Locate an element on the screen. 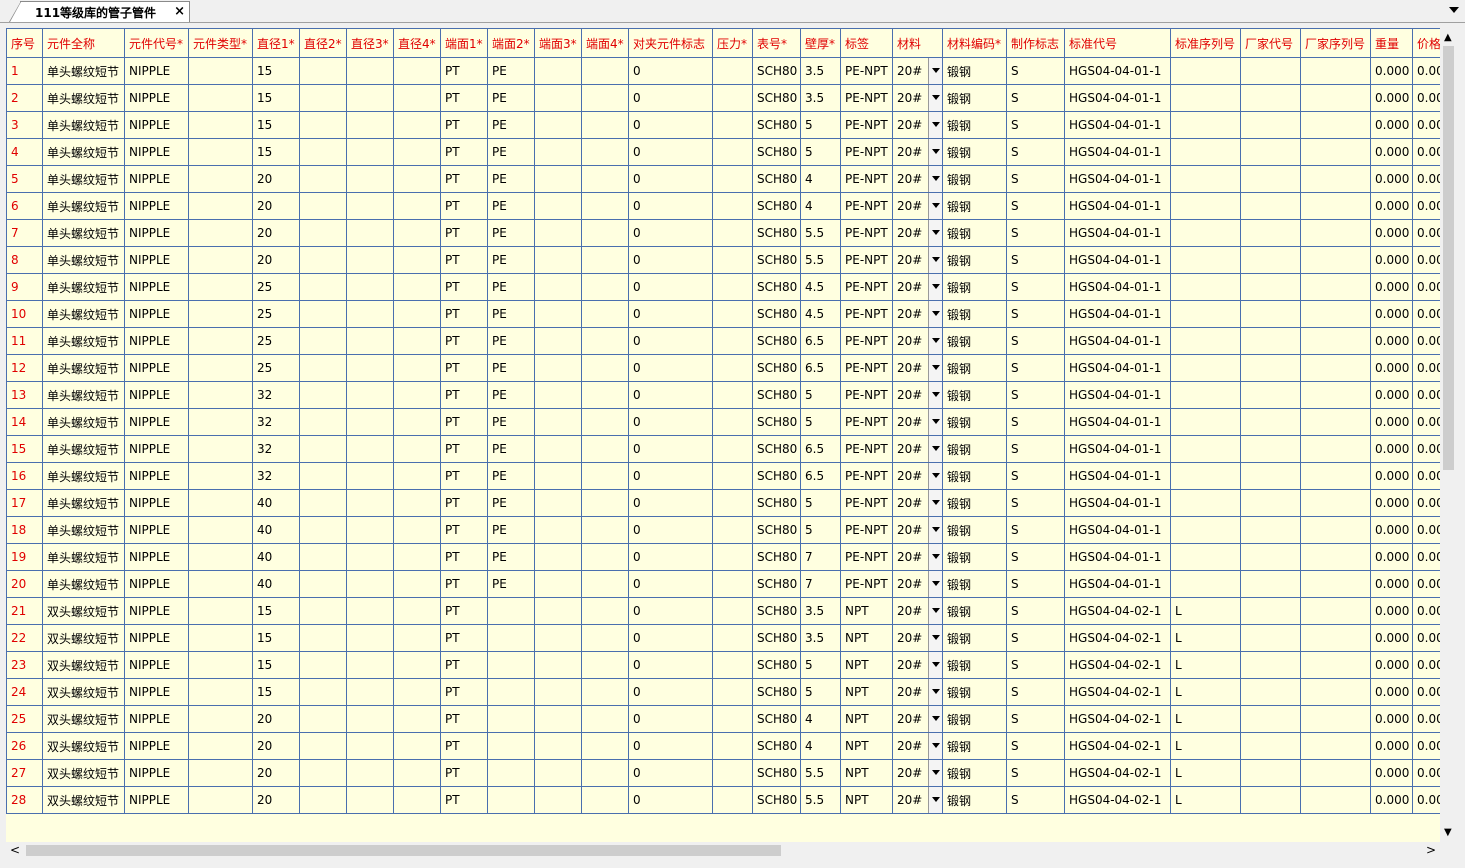 This screenshot has width=1465, height=868. cell-name: 双头螺纹短节 is located at coordinates (83, 746).